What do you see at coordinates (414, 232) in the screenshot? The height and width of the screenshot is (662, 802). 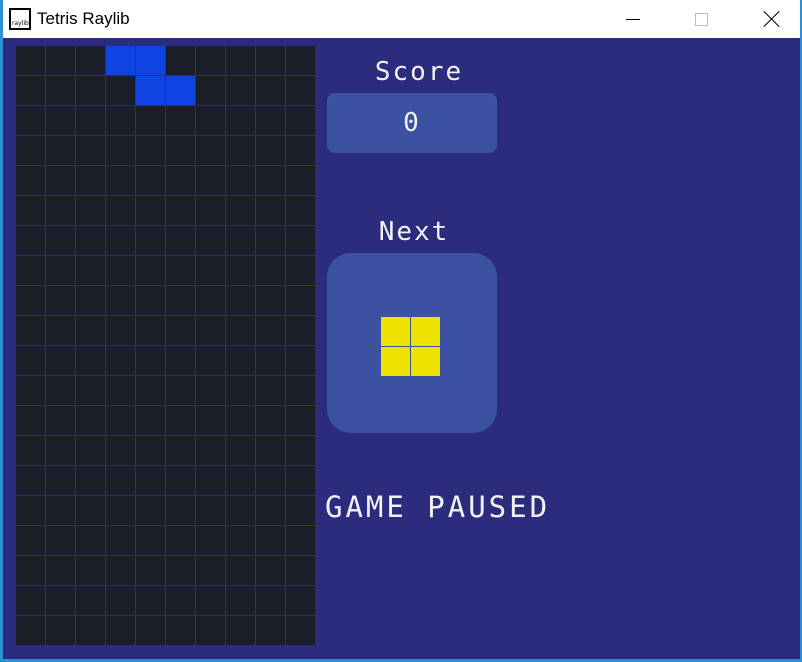 I see `next-label: Next` at bounding box center [414, 232].